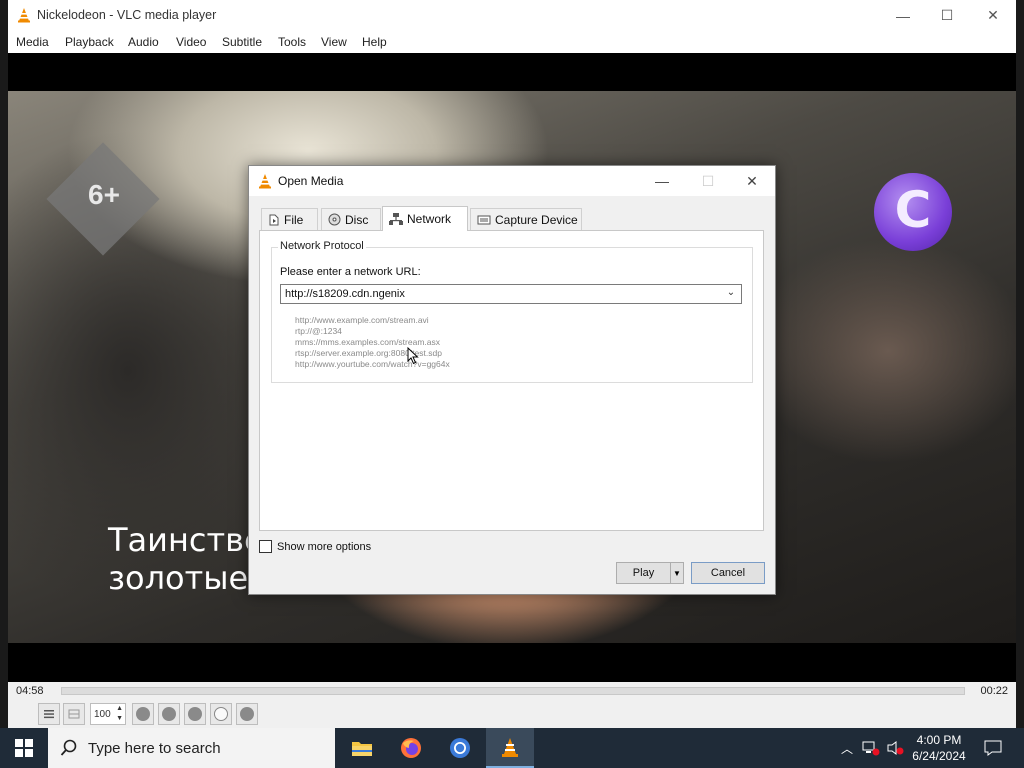 This screenshot has height=768, width=1024. What do you see at coordinates (350, 272) in the screenshot?
I see `url-label: Please enter a network URL:` at bounding box center [350, 272].